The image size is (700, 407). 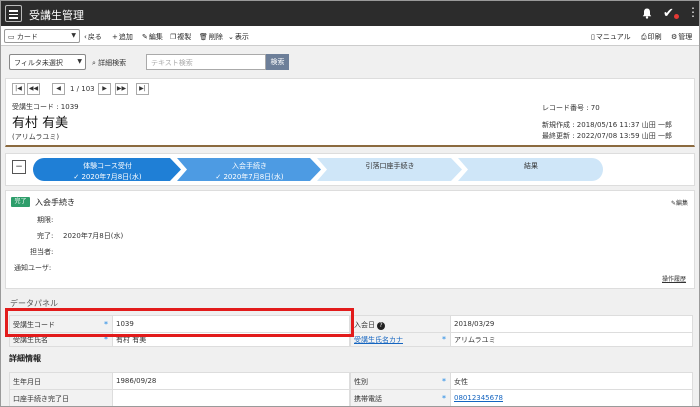 I want to click on collapse-icon: −, so click(x=19, y=167).